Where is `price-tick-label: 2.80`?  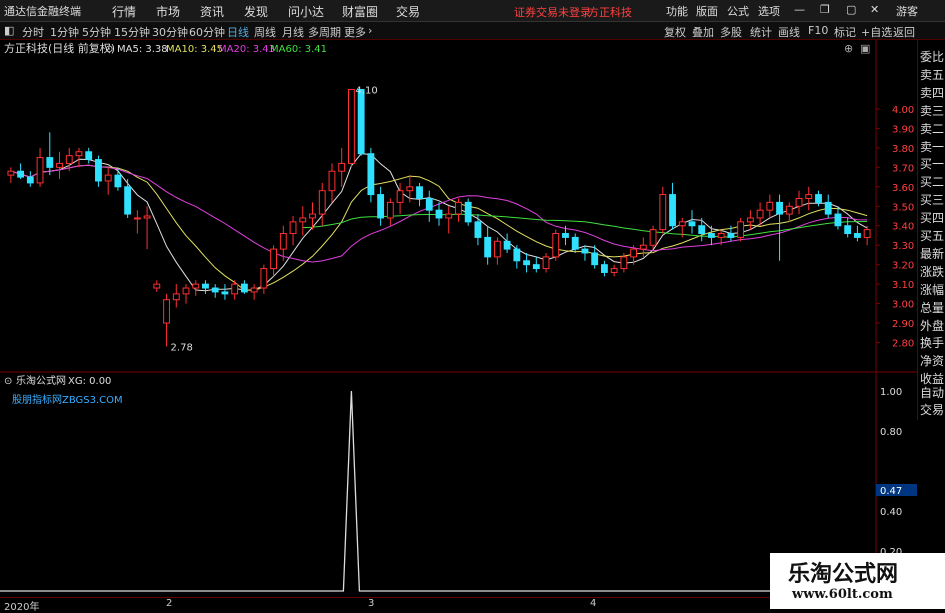
price-tick-label: 2.80 is located at coordinates (903, 344).